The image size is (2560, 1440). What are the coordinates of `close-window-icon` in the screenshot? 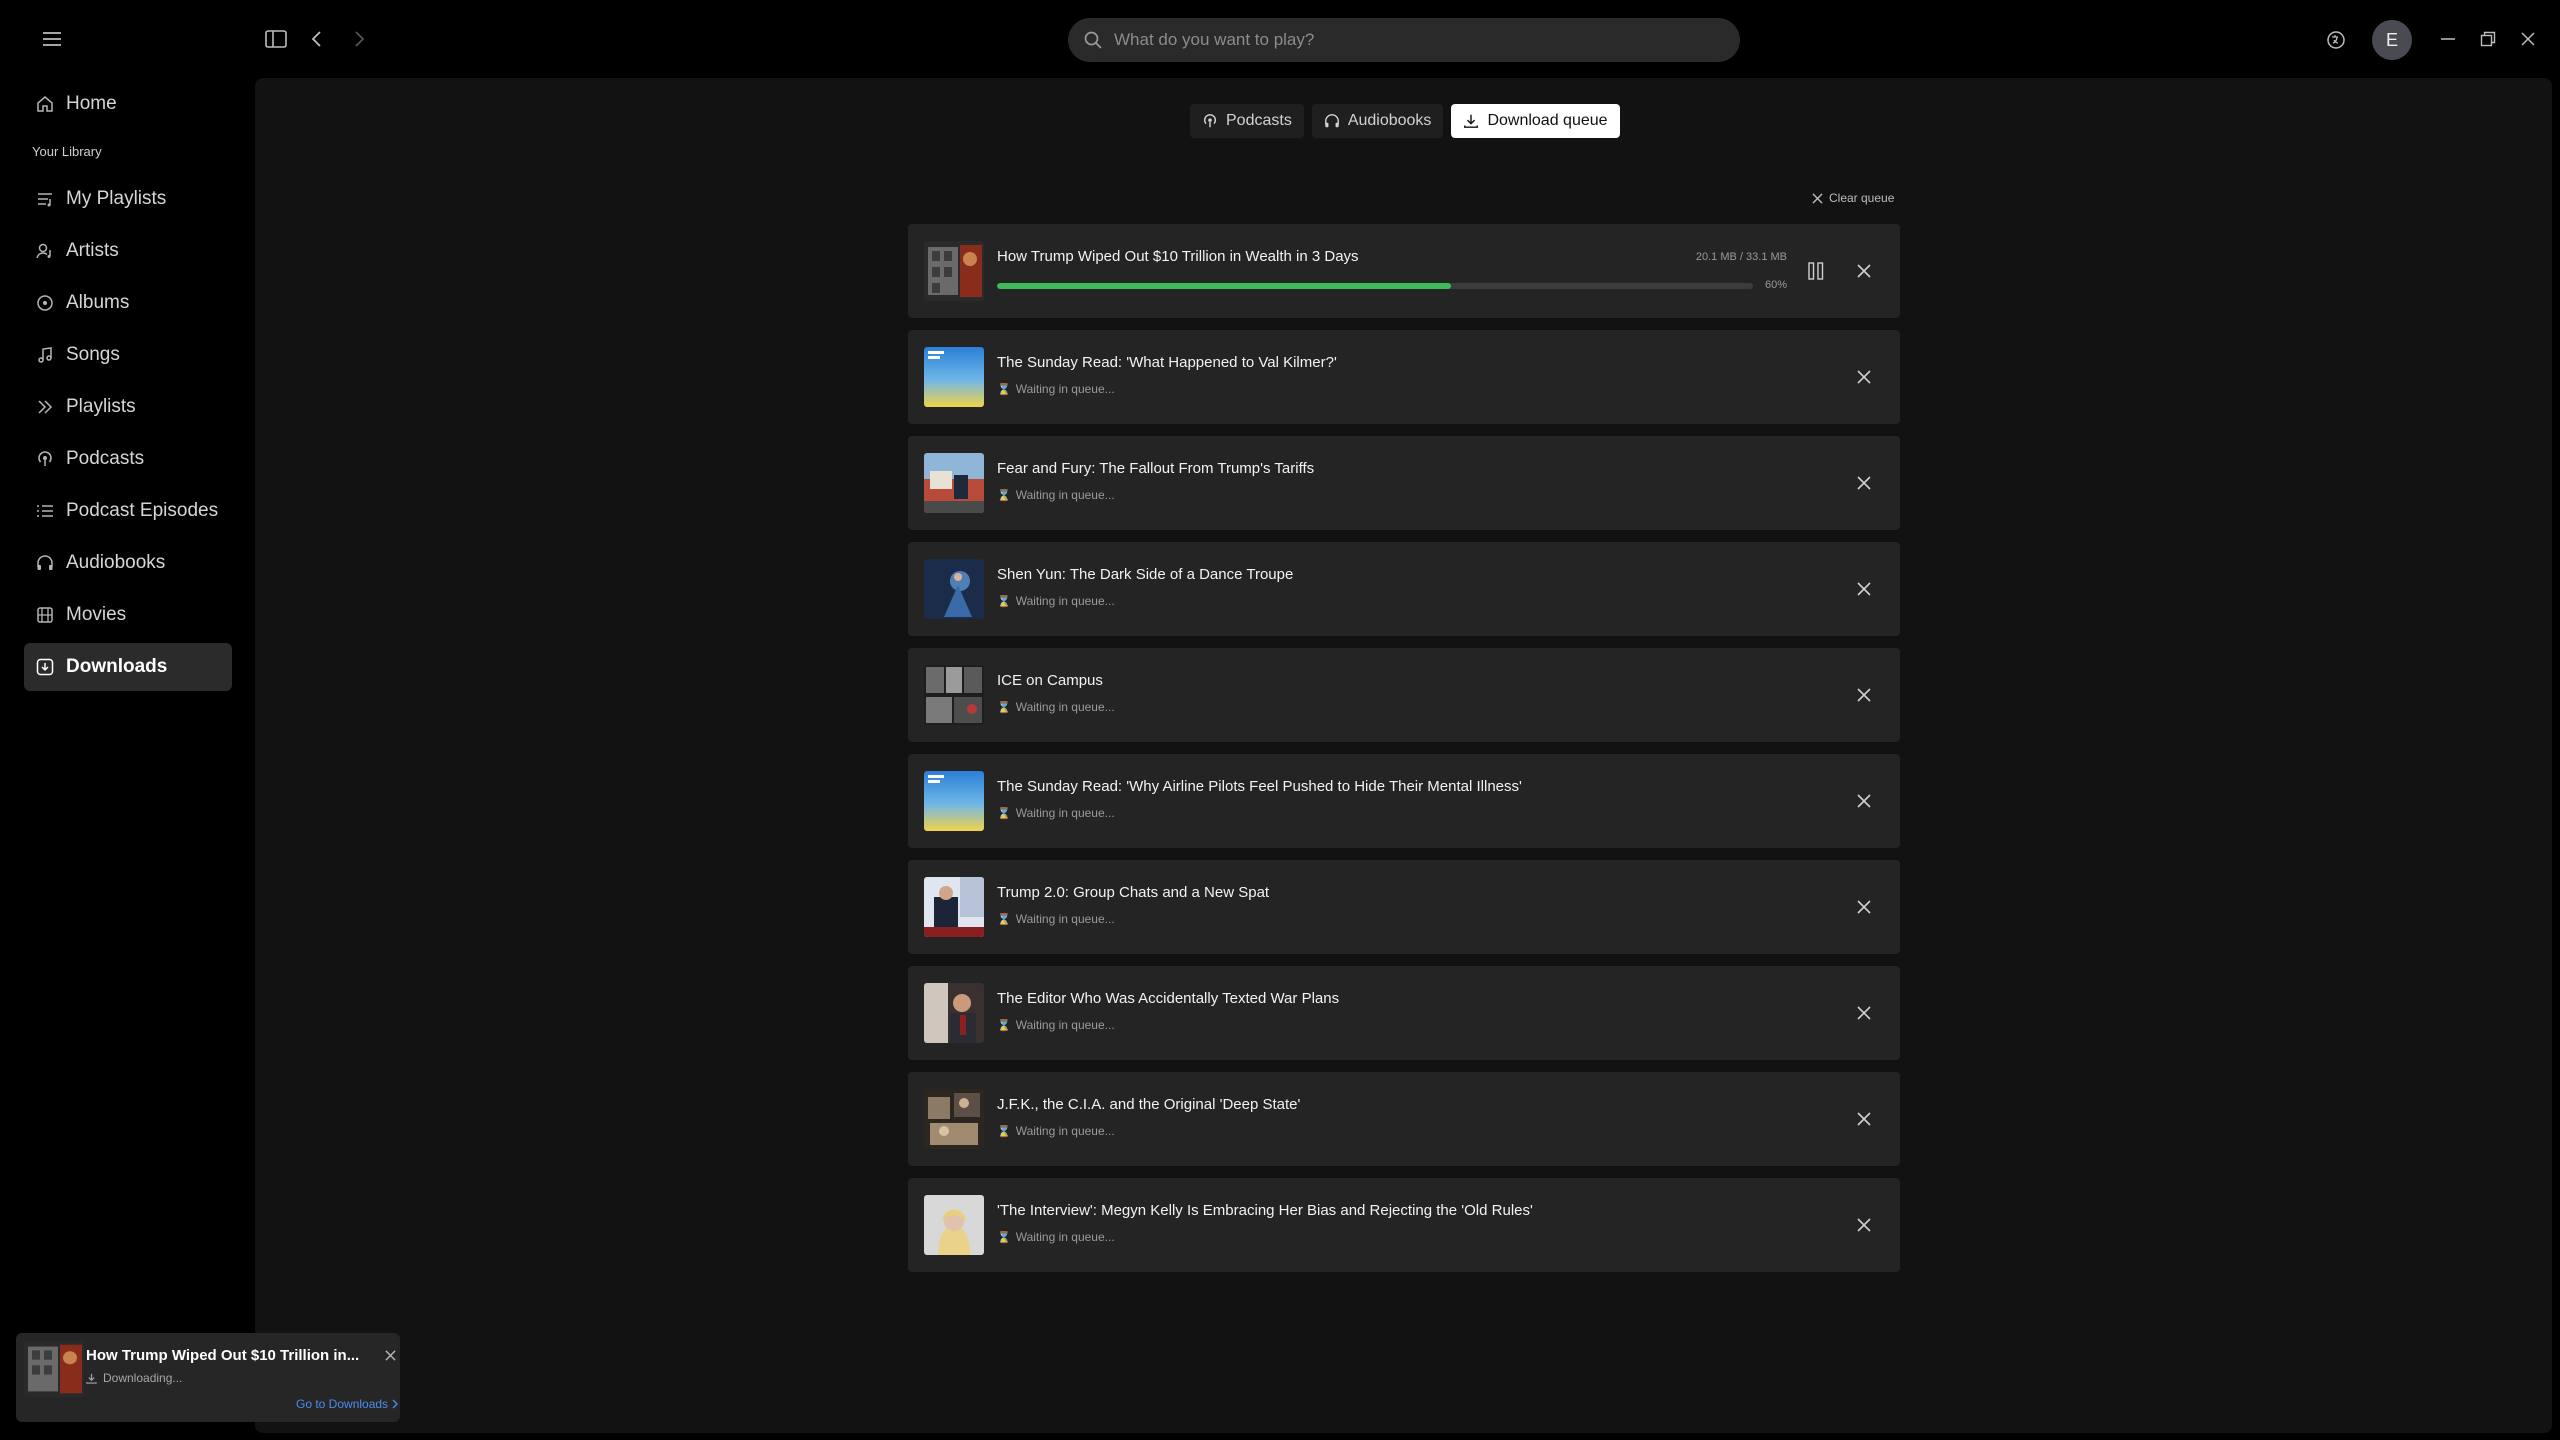 It's located at (2528, 39).